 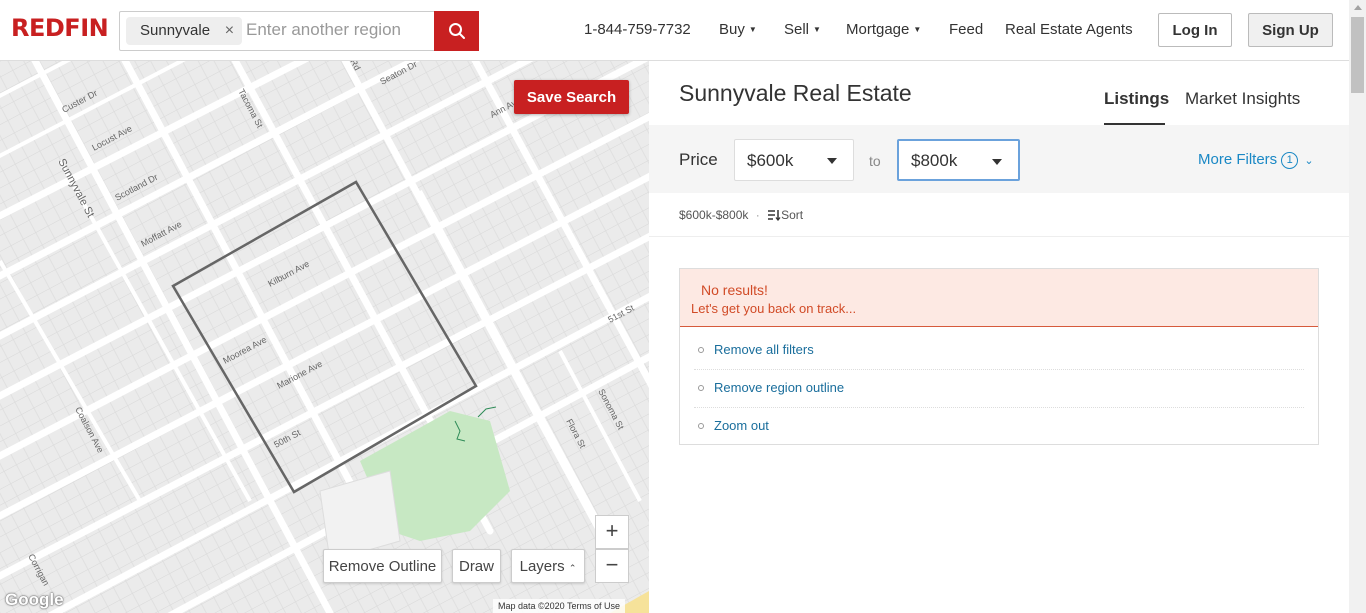 What do you see at coordinates (60, 28) in the screenshot?
I see `redfin-logo: REDFIN` at bounding box center [60, 28].